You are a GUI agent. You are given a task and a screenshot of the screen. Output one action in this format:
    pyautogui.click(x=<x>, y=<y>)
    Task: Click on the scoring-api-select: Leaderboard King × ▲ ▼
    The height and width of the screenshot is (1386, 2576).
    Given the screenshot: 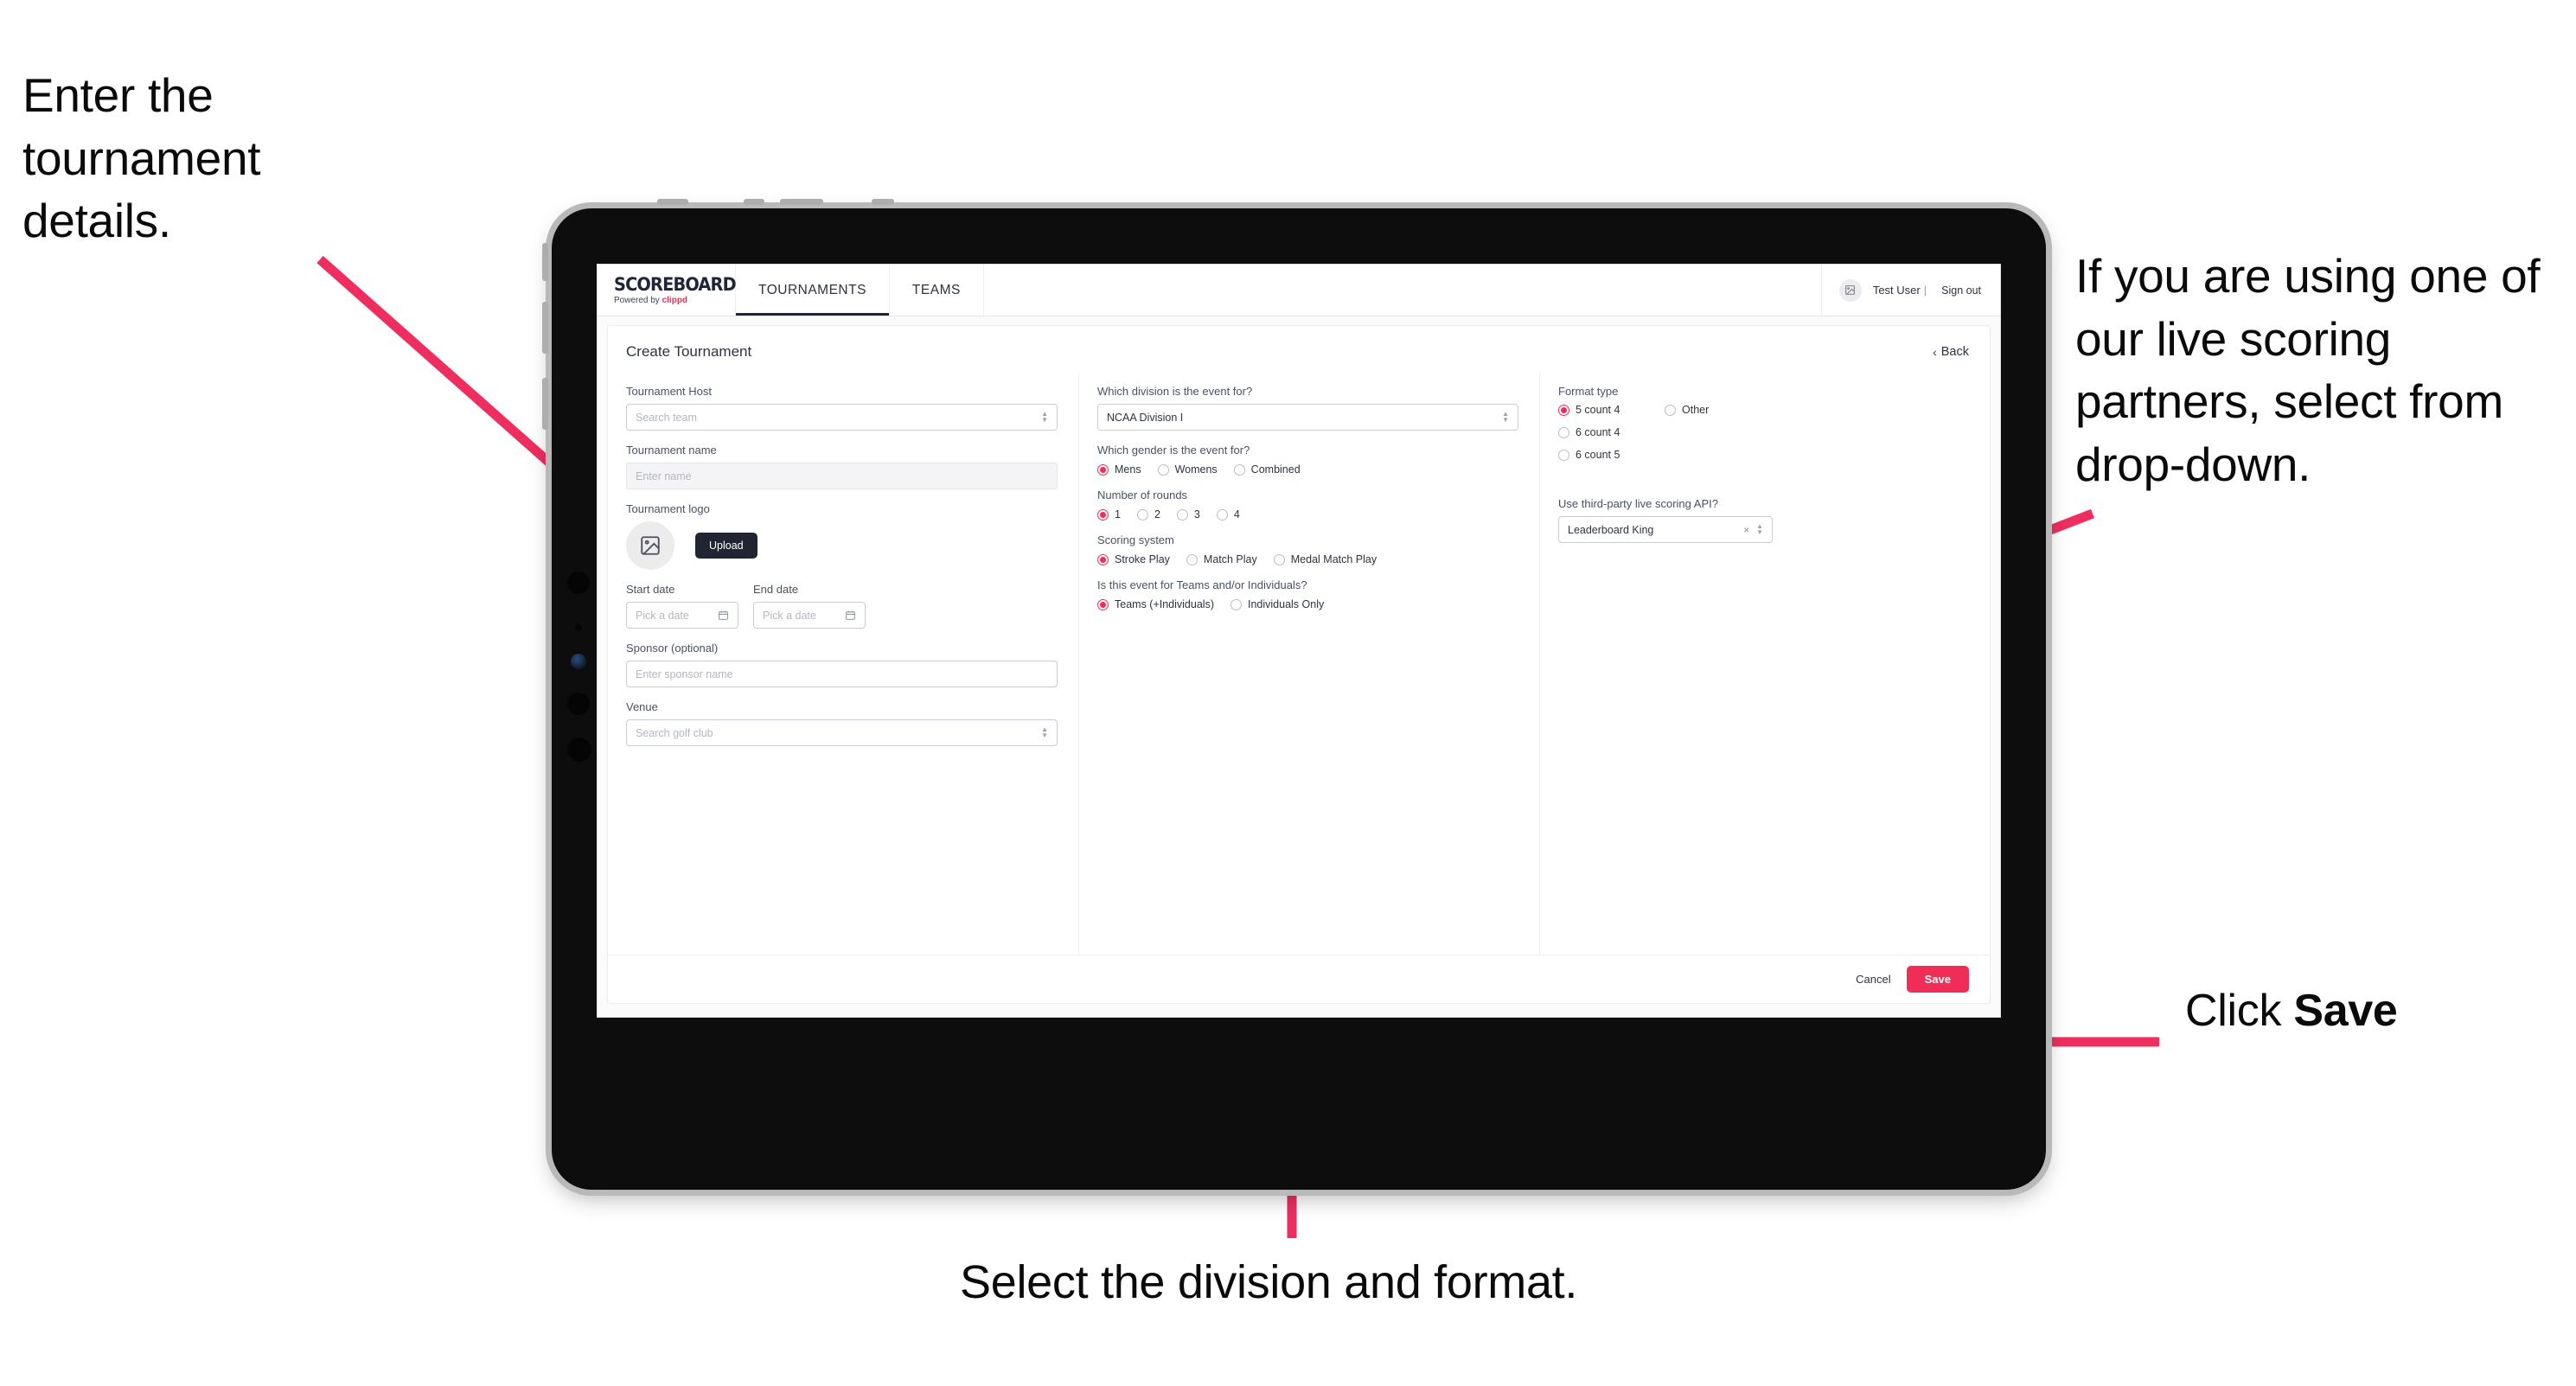 What is the action you would take?
    pyautogui.click(x=1666, y=529)
    